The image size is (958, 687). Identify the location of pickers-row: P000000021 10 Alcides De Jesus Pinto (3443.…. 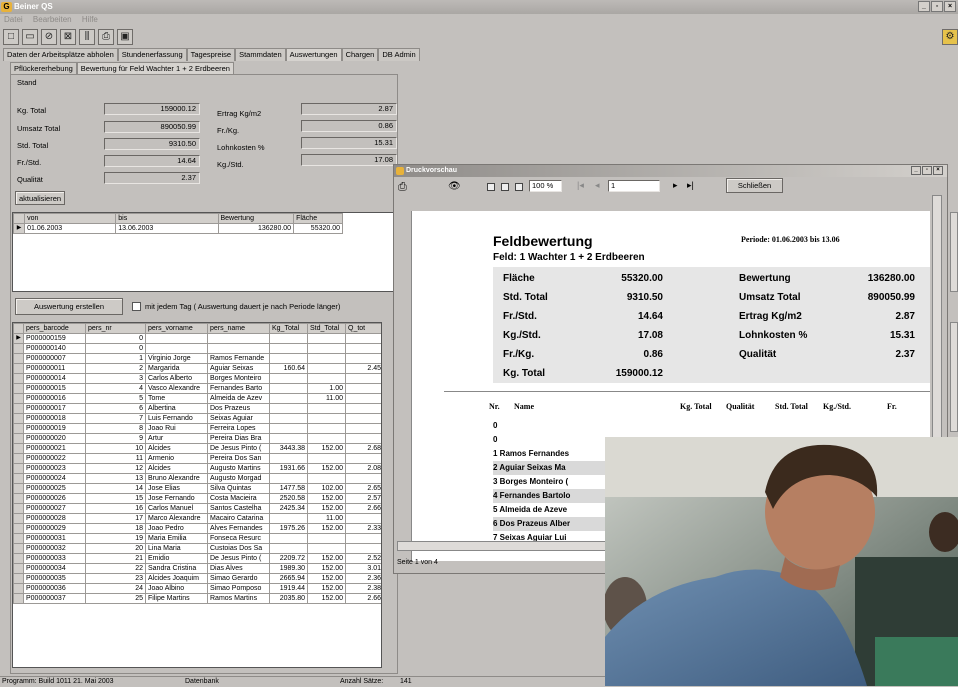
(197, 448).